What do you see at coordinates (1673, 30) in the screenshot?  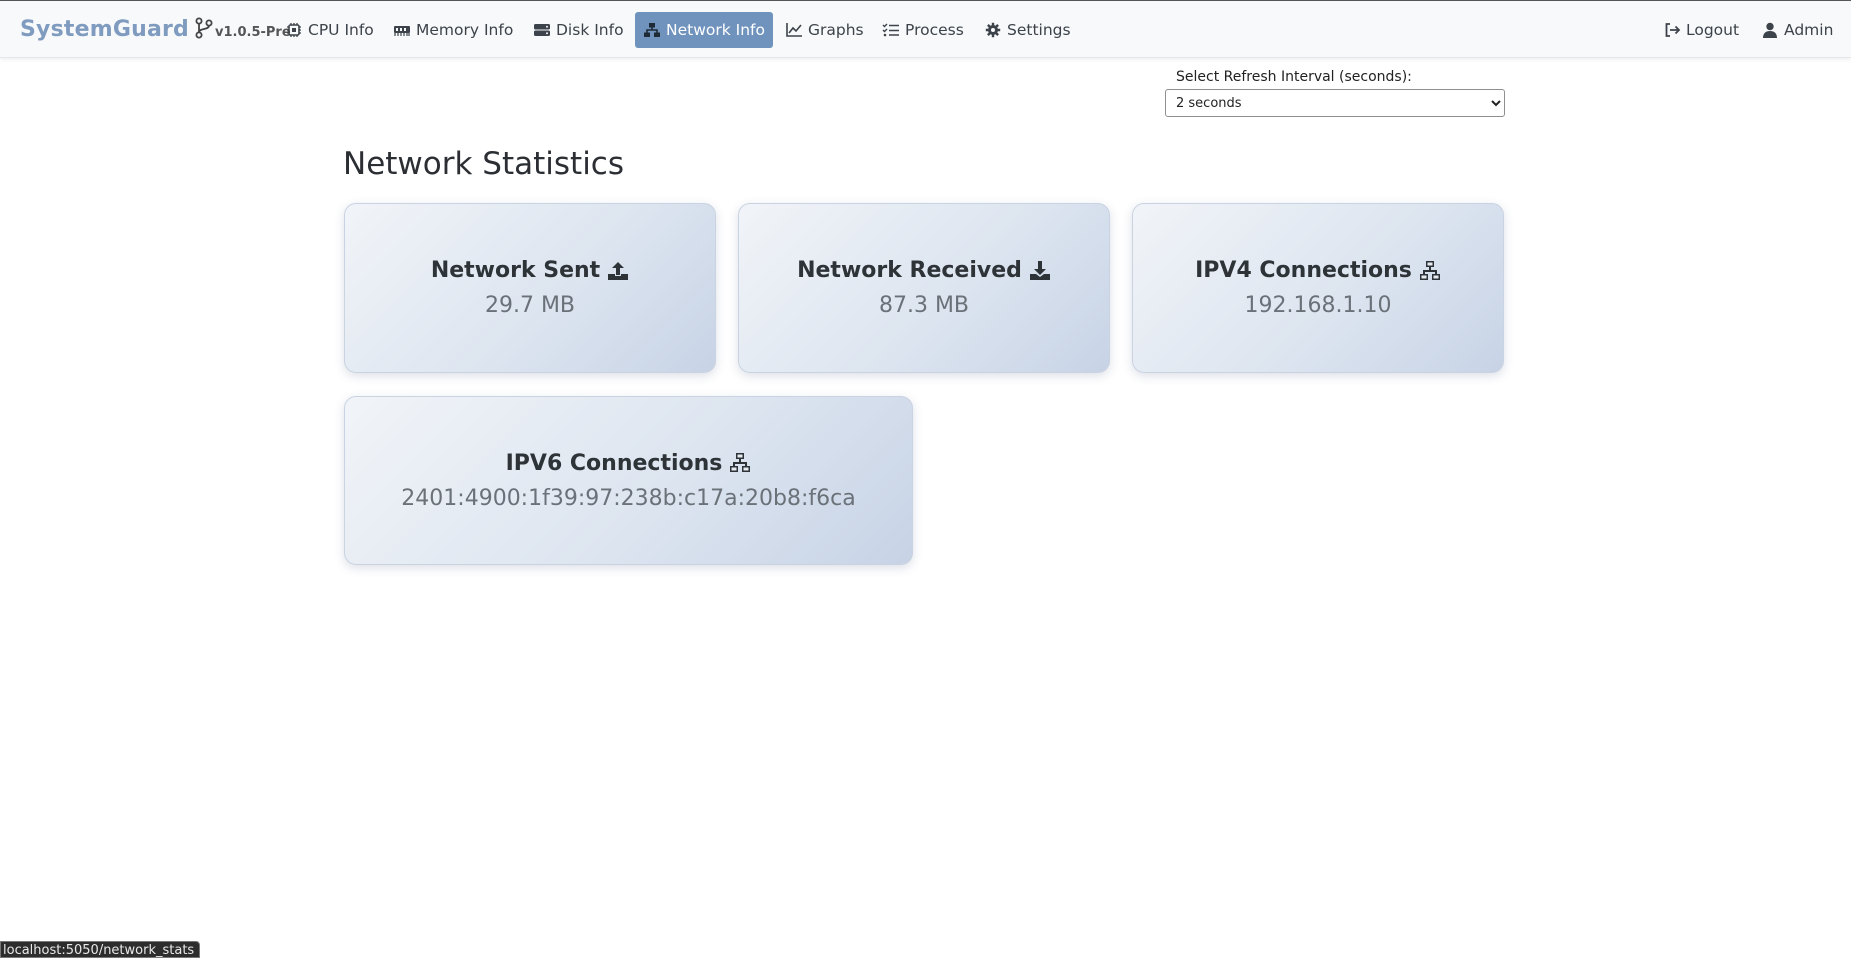 I see `sign-out-icon` at bounding box center [1673, 30].